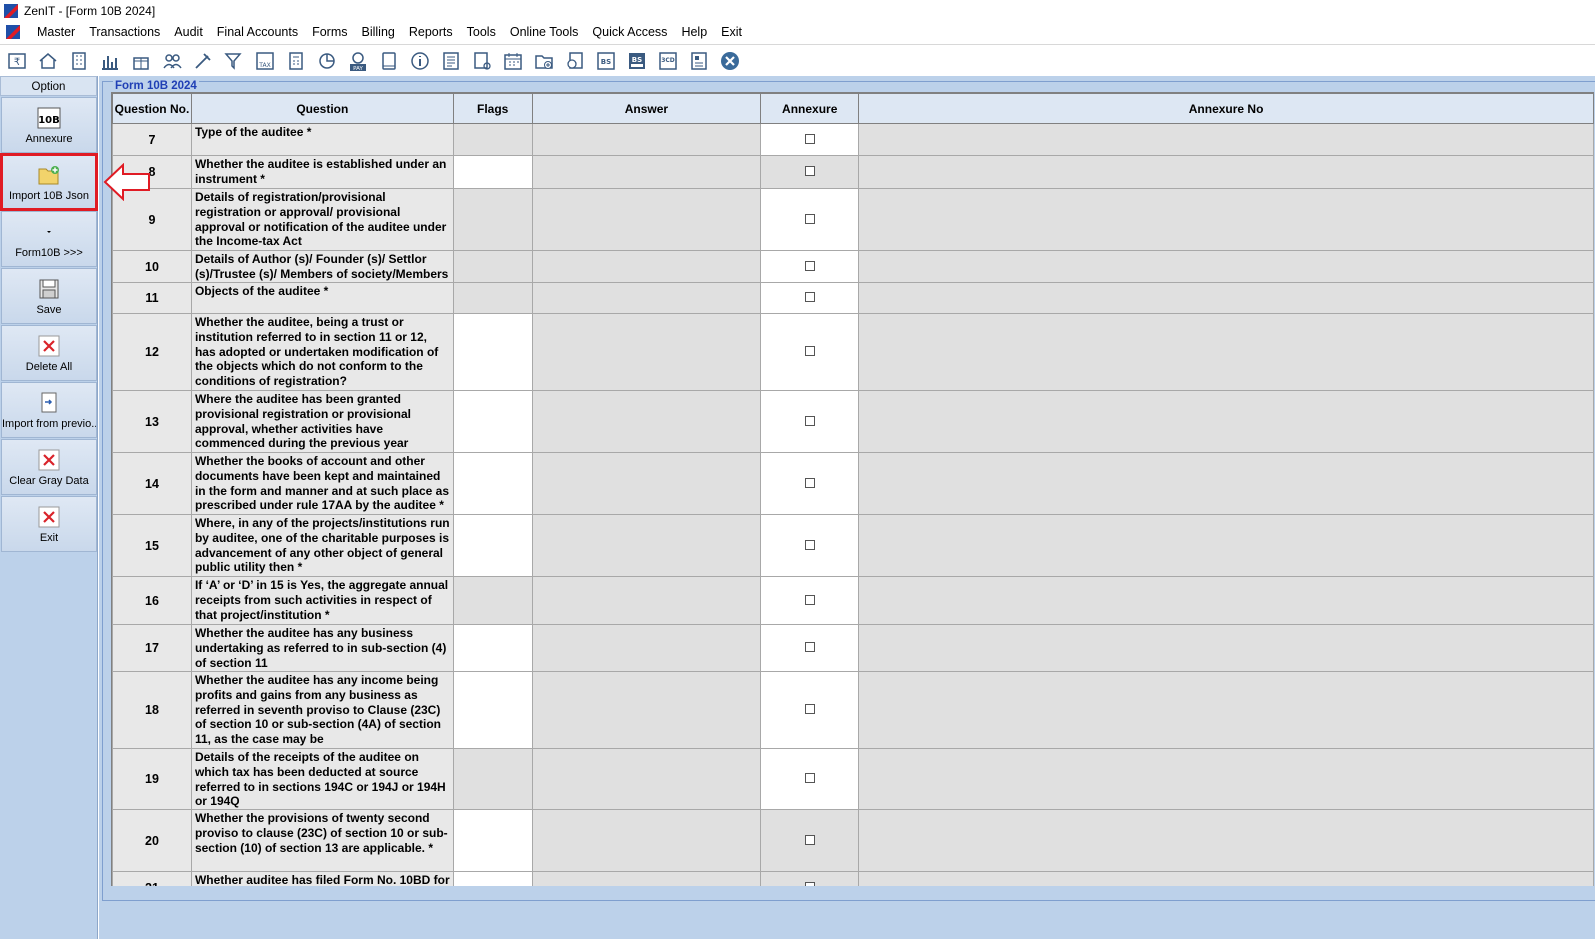 This screenshot has width=1595, height=939. What do you see at coordinates (378, 32) in the screenshot?
I see `menu-billing: Billing` at bounding box center [378, 32].